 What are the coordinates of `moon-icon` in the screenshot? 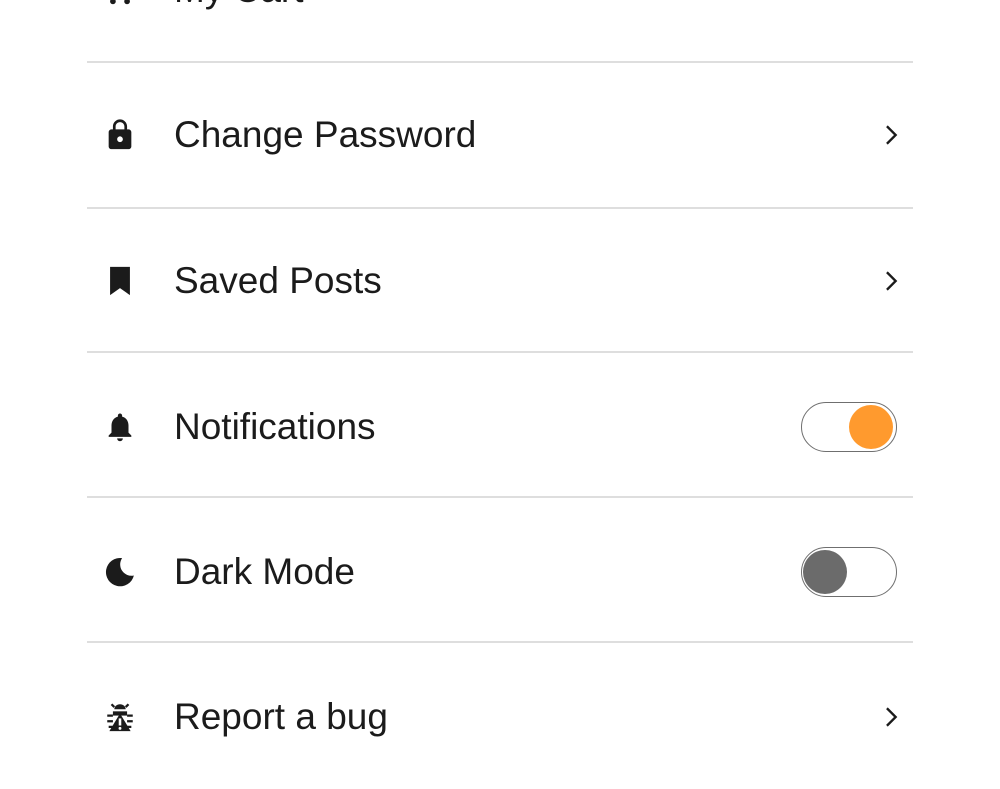 It's located at (120, 572).